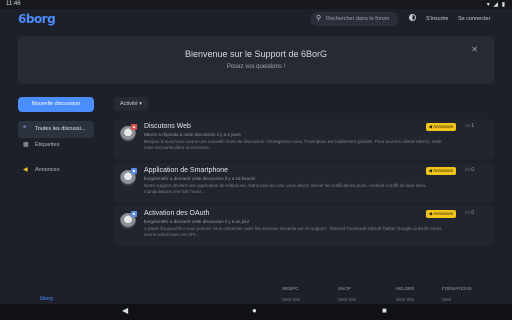  Describe the element at coordinates (176, 213) in the screenshot. I see `discussion-title: Activation des OAuth` at that location.